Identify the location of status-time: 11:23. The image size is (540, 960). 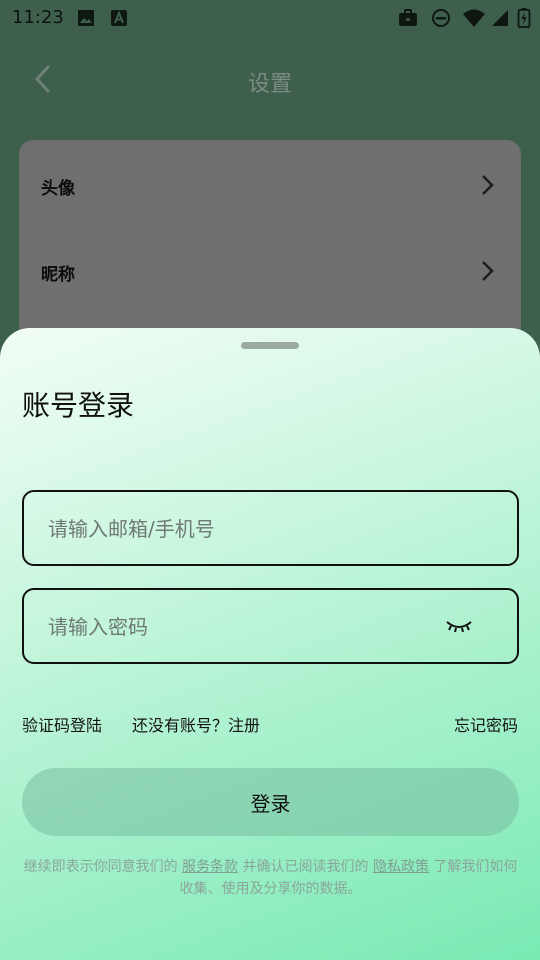
(38, 17).